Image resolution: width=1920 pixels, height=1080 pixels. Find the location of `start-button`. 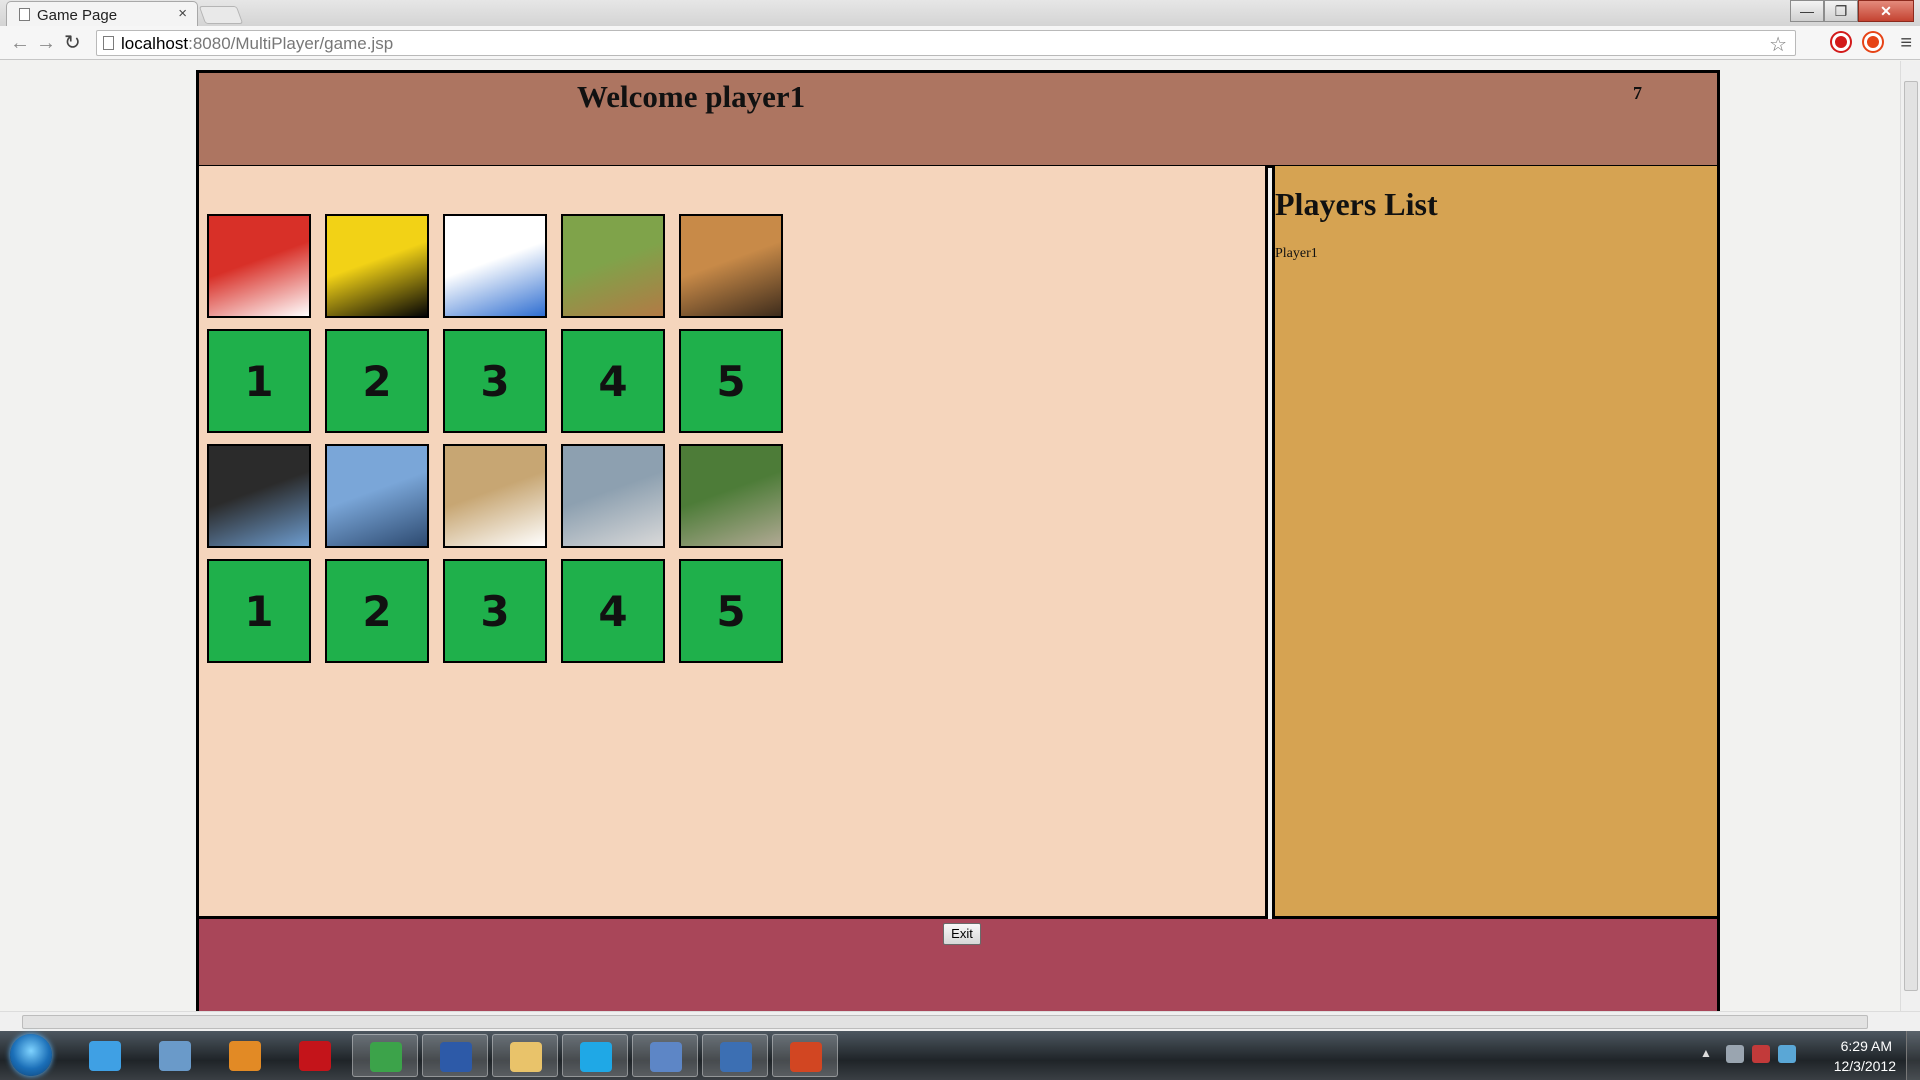

start-button is located at coordinates (31, 1055).